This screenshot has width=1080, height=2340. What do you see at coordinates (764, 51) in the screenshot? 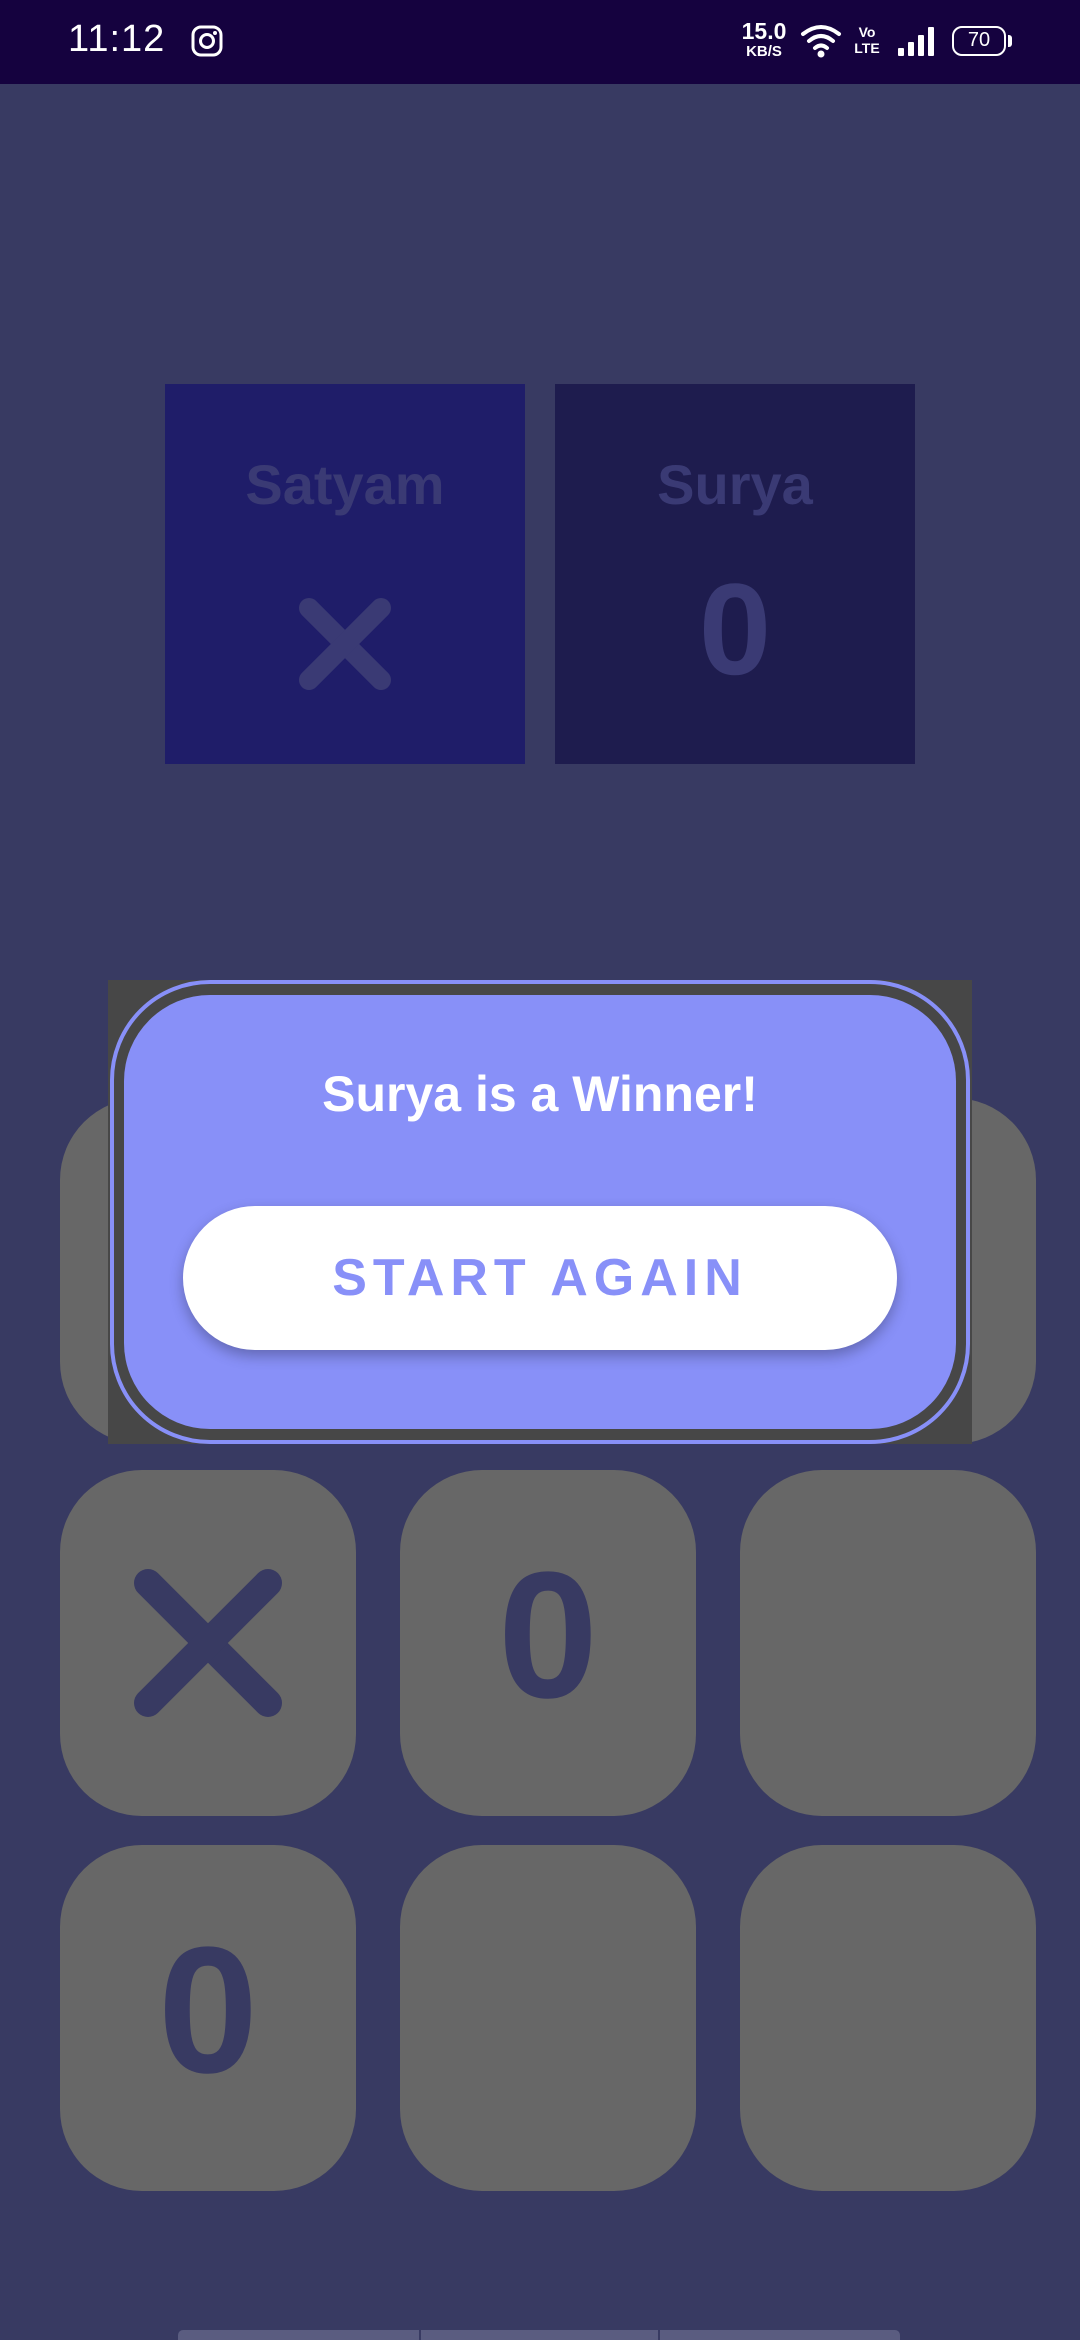
I see `network-speed-unit: KB/S` at bounding box center [764, 51].